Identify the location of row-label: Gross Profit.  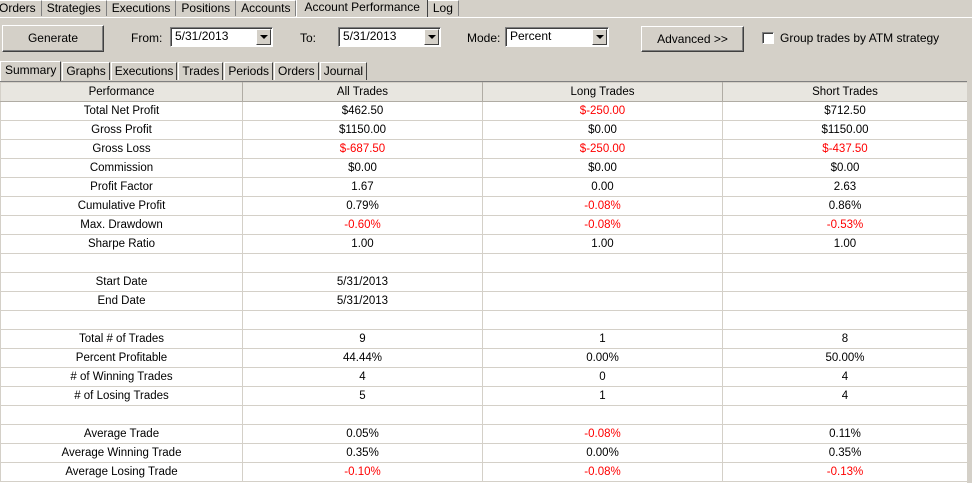
(121, 130).